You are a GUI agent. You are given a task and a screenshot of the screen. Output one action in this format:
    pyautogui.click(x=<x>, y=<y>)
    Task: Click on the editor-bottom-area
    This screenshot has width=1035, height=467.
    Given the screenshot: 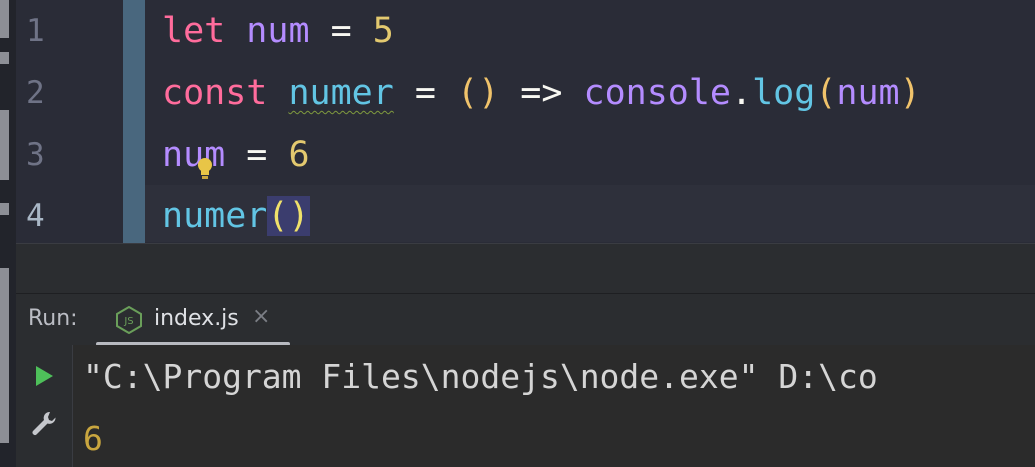 What is the action you would take?
    pyautogui.click(x=525, y=268)
    